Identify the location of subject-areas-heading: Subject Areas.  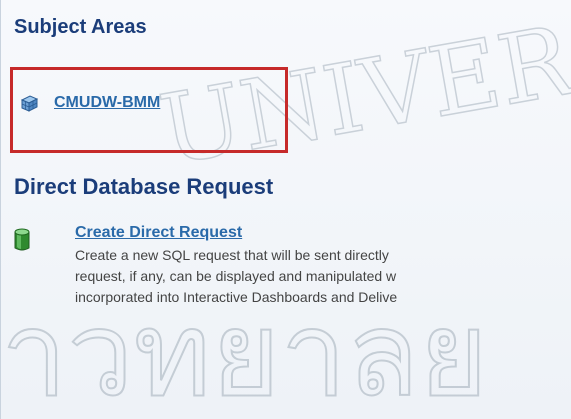
(80, 27).